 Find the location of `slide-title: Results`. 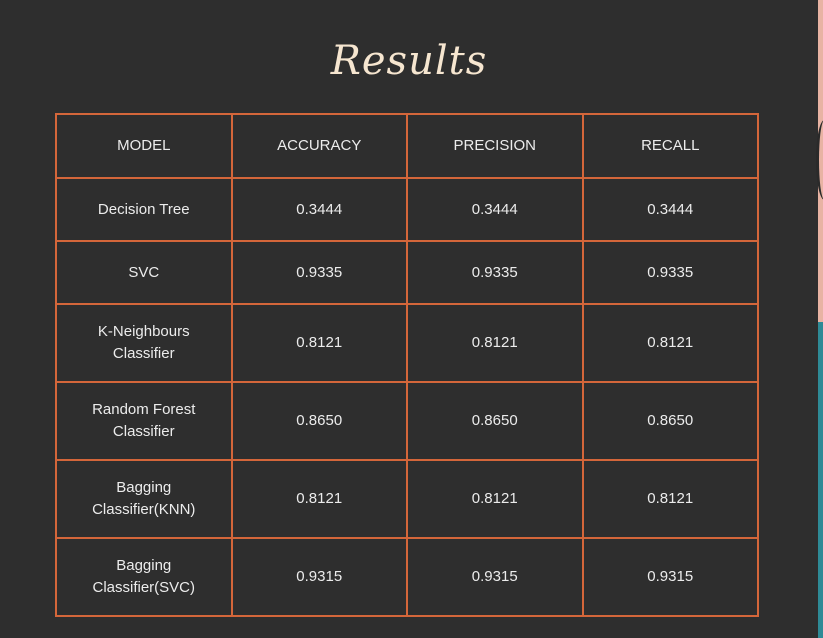

slide-title: Results is located at coordinates (409, 61).